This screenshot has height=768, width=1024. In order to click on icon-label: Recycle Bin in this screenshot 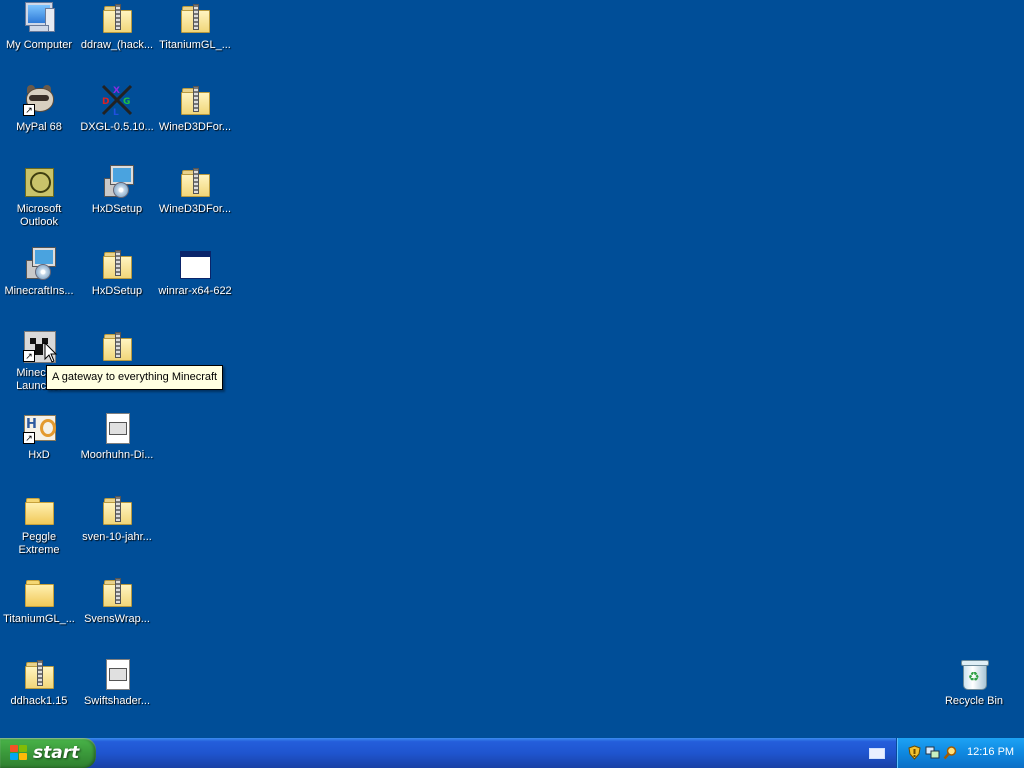, I will do `click(974, 701)`.